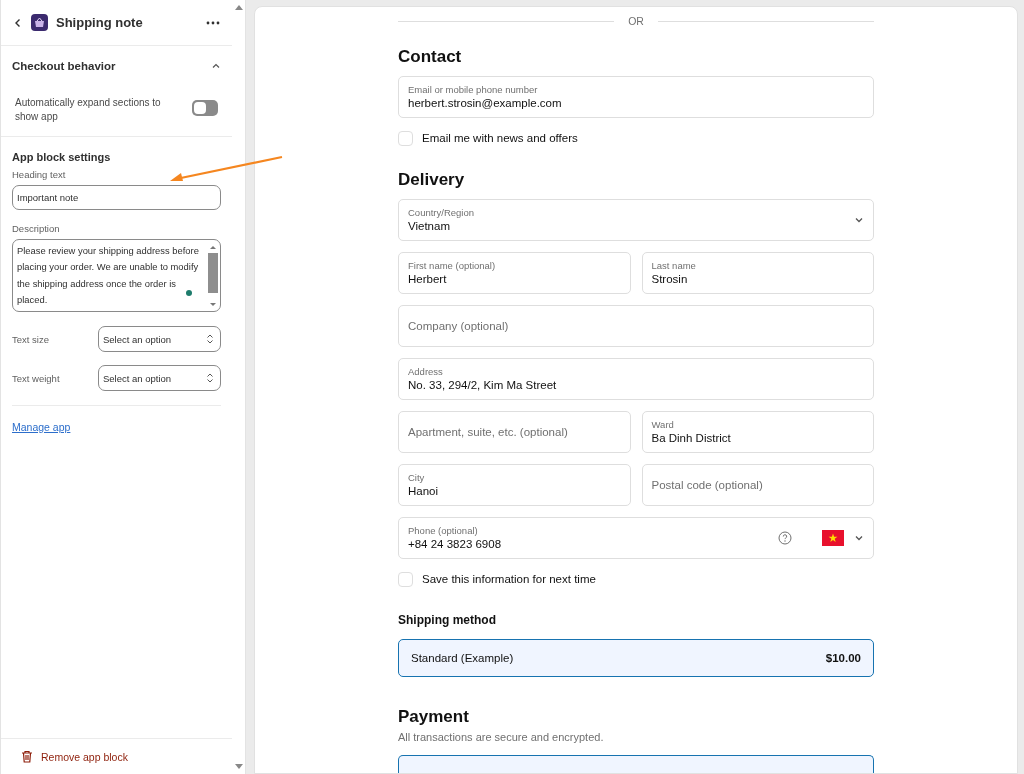 The image size is (1024, 774). What do you see at coordinates (18, 22) in the screenshot?
I see `back-button` at bounding box center [18, 22].